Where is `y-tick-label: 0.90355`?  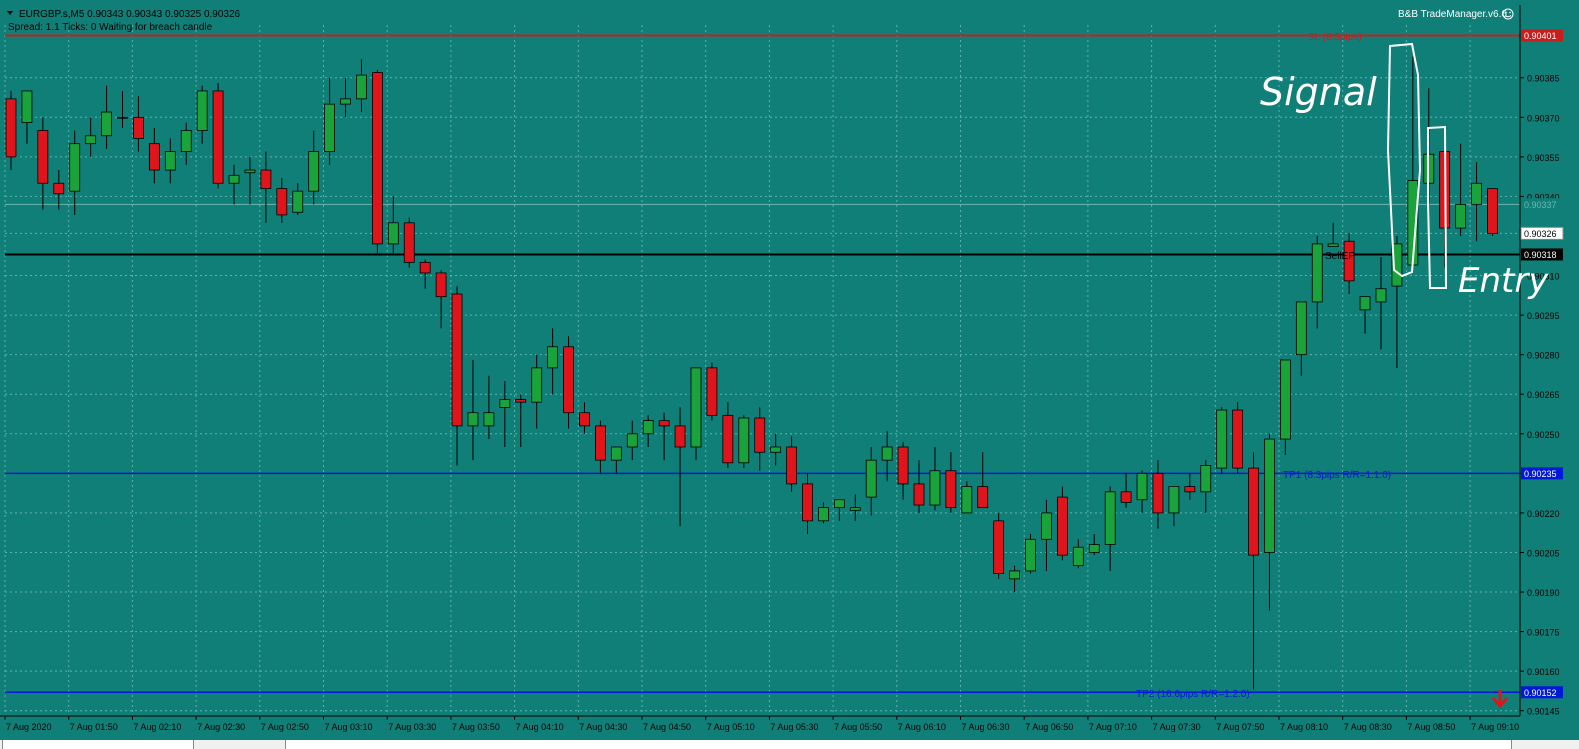 y-tick-label: 0.90355 is located at coordinates (1543, 158).